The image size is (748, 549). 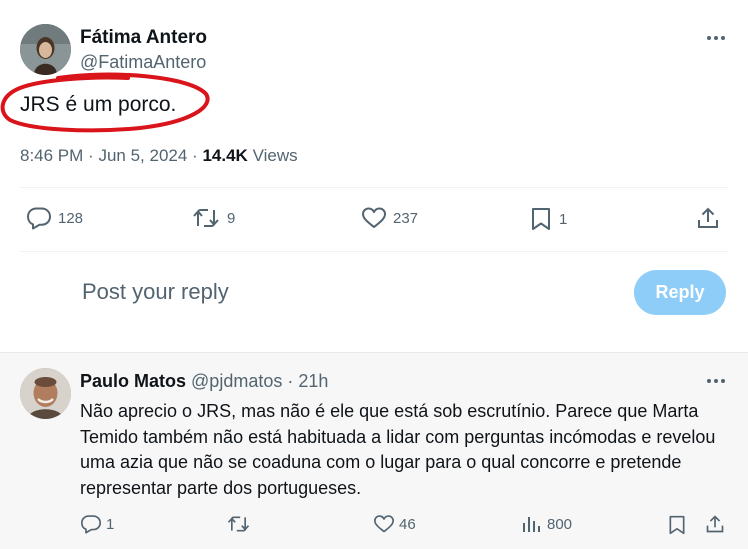 I want to click on like-action: 237, so click(x=389, y=218).